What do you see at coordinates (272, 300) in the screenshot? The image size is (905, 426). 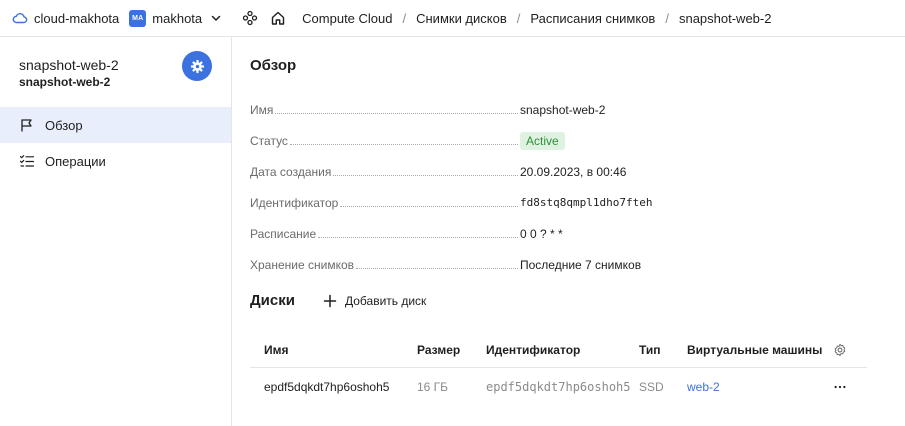 I see `disks-title: Диски` at bounding box center [272, 300].